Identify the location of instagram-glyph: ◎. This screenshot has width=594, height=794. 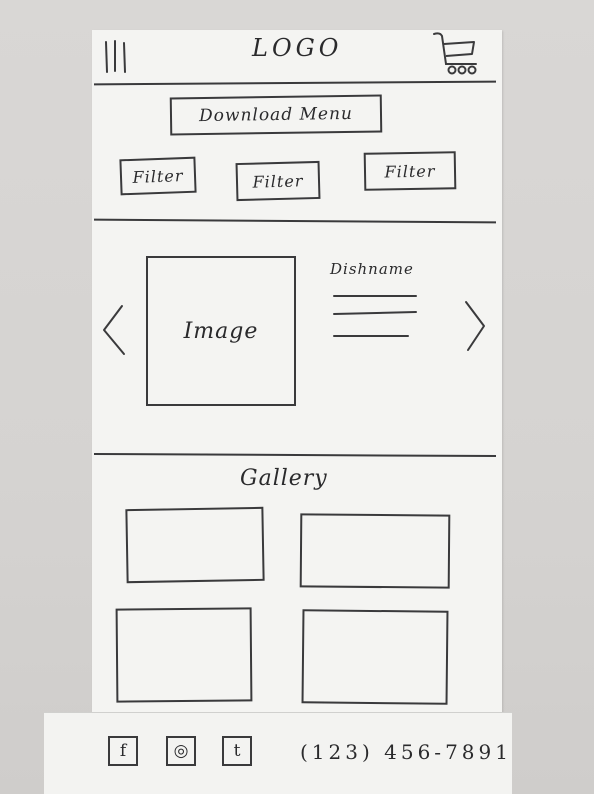
(181, 751).